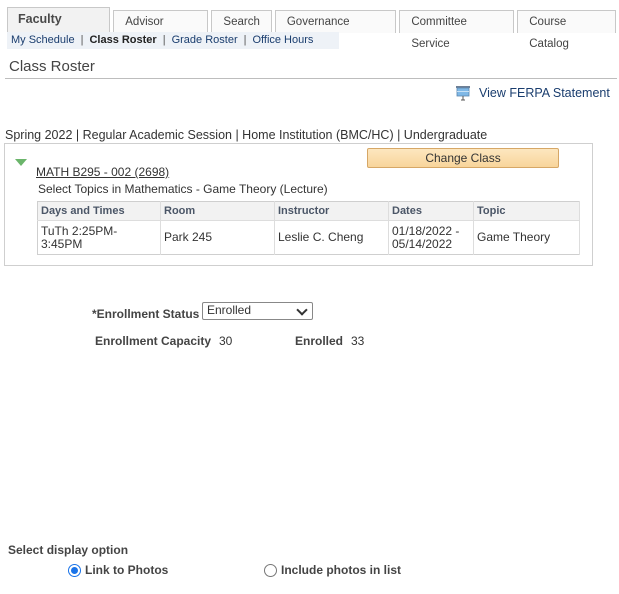 This screenshot has height=594, width=619. I want to click on radio-unselected-icon, so click(270, 570).